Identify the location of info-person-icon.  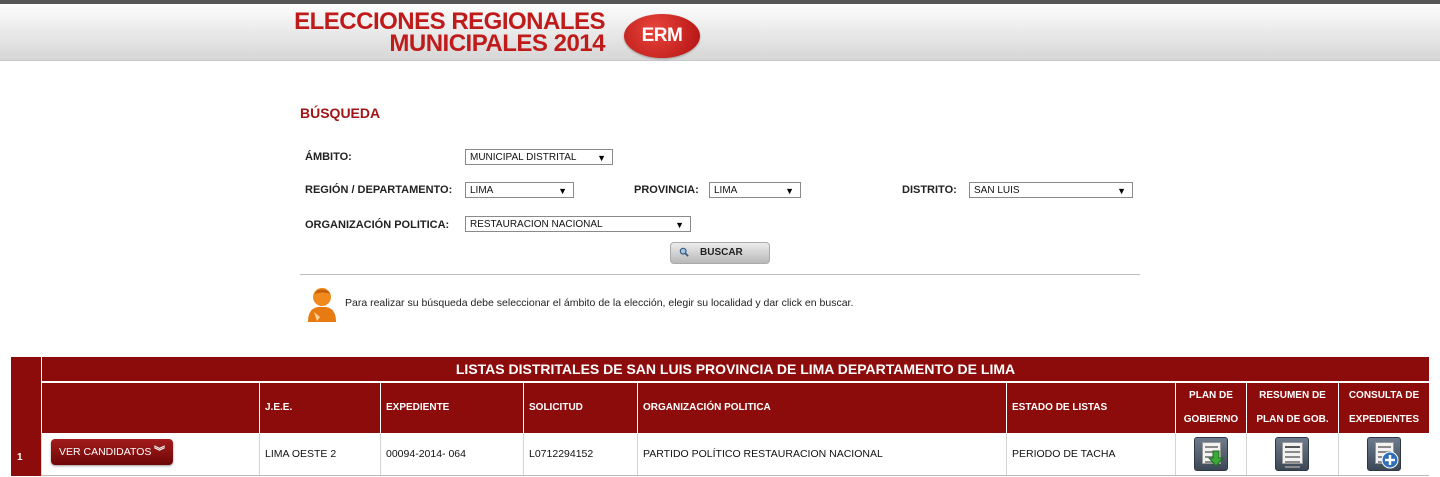
(322, 305).